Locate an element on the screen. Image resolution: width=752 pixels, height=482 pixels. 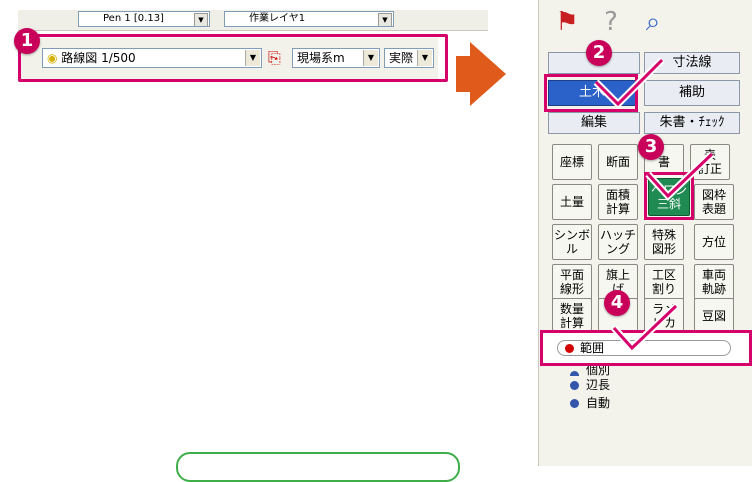
option-individual: 個別 is located at coordinates (590, 371).